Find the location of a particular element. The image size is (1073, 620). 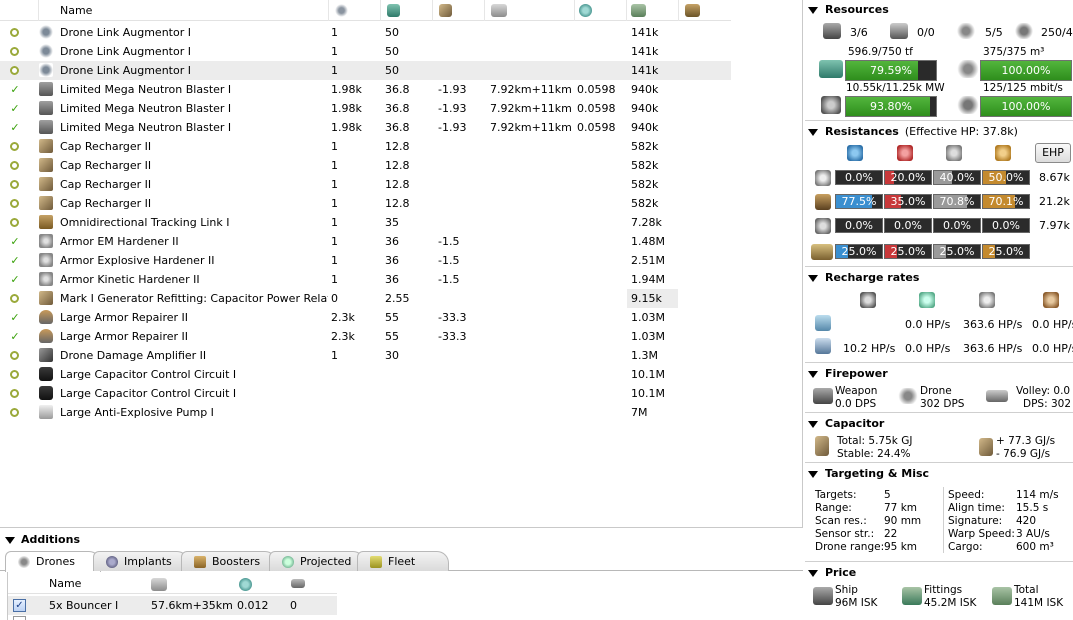

drone-bay-volume-bar: 100.00% is located at coordinates (1026, 70).